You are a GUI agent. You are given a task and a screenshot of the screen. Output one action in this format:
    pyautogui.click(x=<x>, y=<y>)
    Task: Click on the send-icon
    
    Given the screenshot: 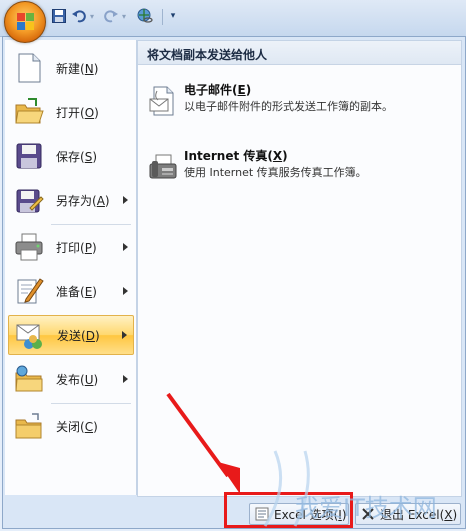 What is the action you would take?
    pyautogui.click(x=29, y=336)
    